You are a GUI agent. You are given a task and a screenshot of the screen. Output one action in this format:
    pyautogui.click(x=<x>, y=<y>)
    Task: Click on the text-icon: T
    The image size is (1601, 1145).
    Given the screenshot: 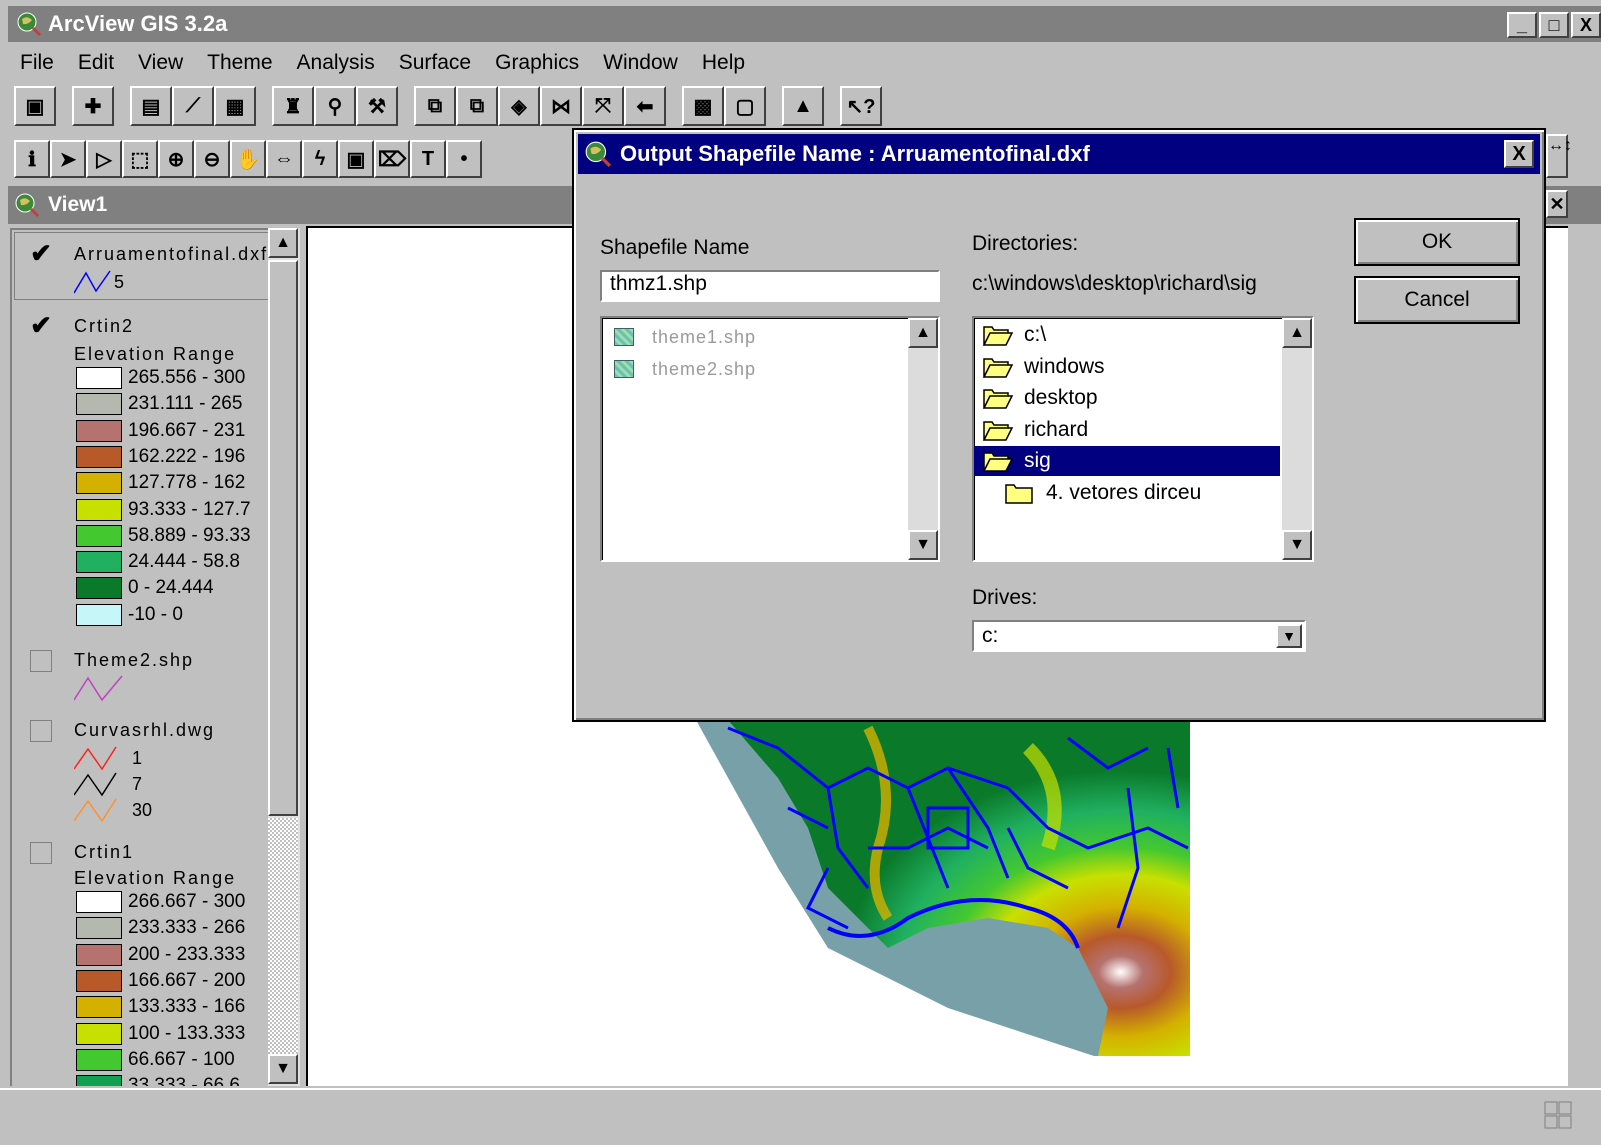 What is the action you would take?
    pyautogui.click(x=428, y=158)
    